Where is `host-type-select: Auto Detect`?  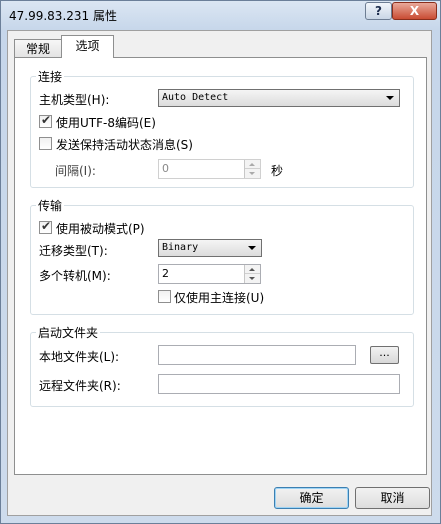 host-type-select: Auto Detect is located at coordinates (279, 98).